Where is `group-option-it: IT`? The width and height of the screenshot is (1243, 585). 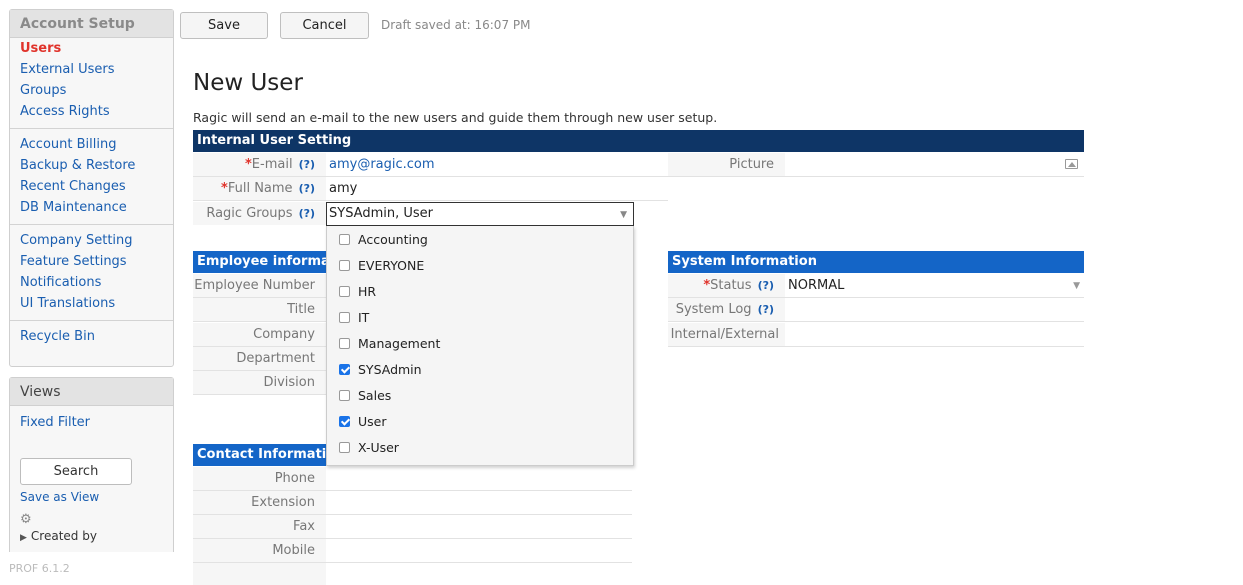
group-option-it: IT is located at coordinates (354, 318).